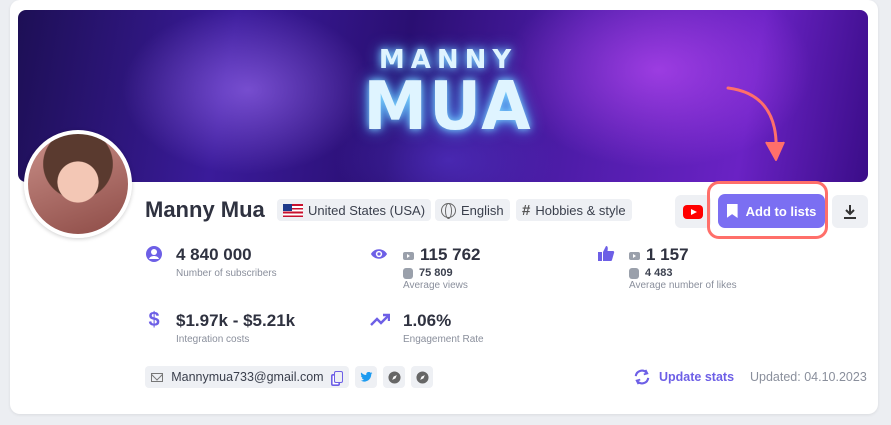 Image resolution: width=891 pixels, height=425 pixels. What do you see at coordinates (450, 254) in the screenshot?
I see `views-video-value: 115 762` at bounding box center [450, 254].